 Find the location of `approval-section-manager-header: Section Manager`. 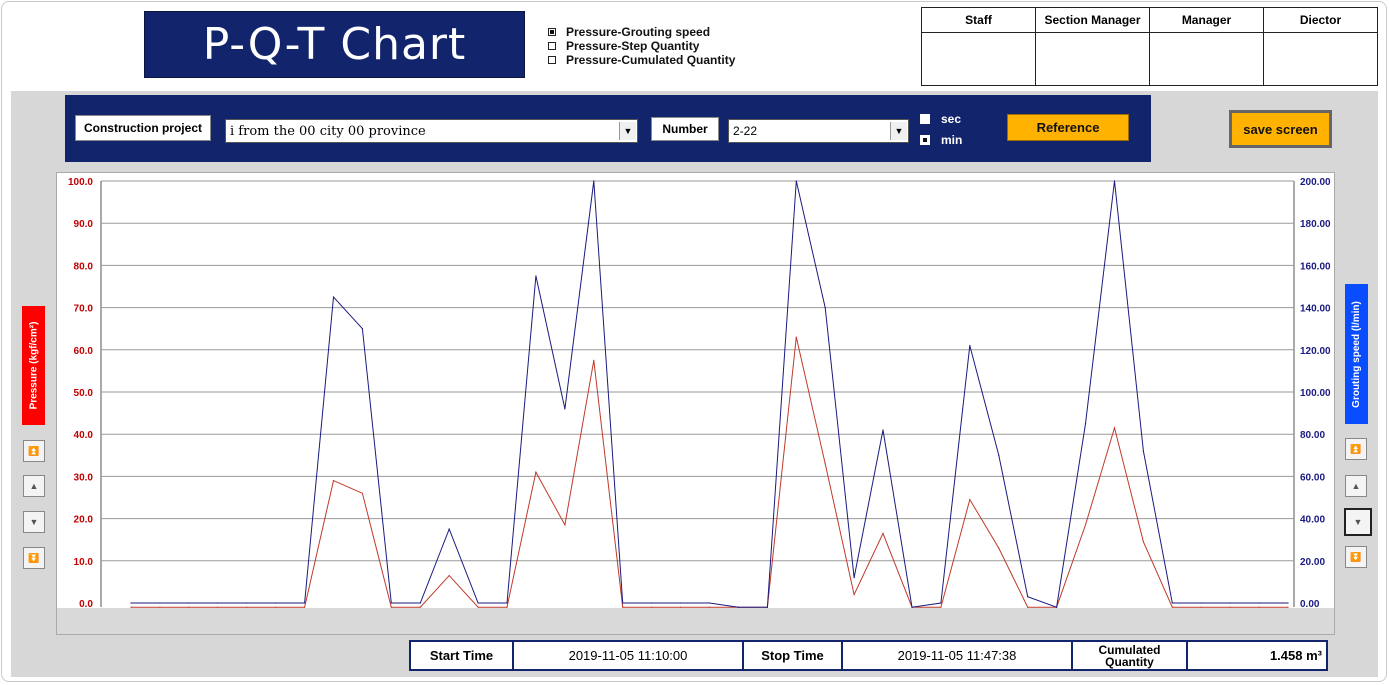

approval-section-manager-header: Section Manager is located at coordinates (1092, 20).